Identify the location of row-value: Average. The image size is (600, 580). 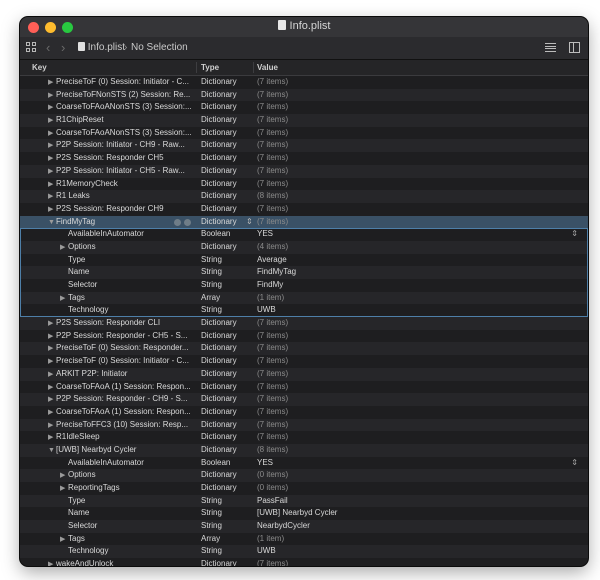
(417, 260).